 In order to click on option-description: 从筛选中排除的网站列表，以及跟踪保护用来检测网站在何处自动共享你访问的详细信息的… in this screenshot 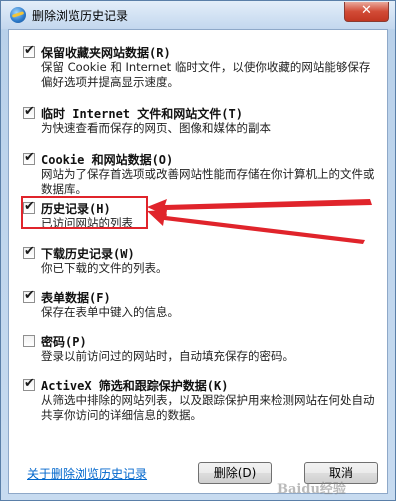, I will do `click(208, 407)`.